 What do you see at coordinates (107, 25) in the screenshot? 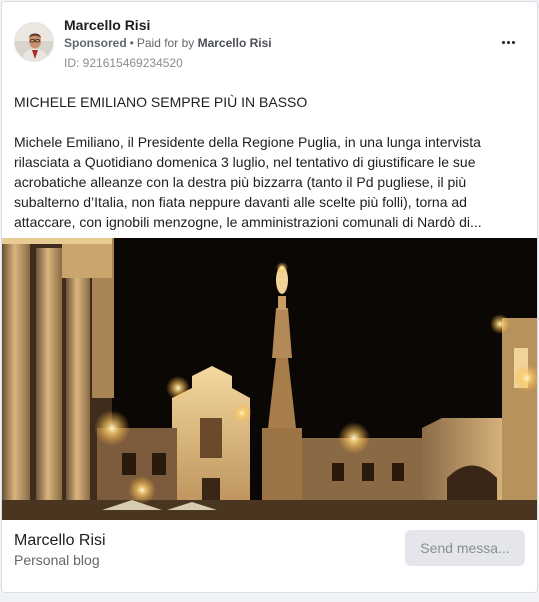
I see `page-name: Marcello Risi` at bounding box center [107, 25].